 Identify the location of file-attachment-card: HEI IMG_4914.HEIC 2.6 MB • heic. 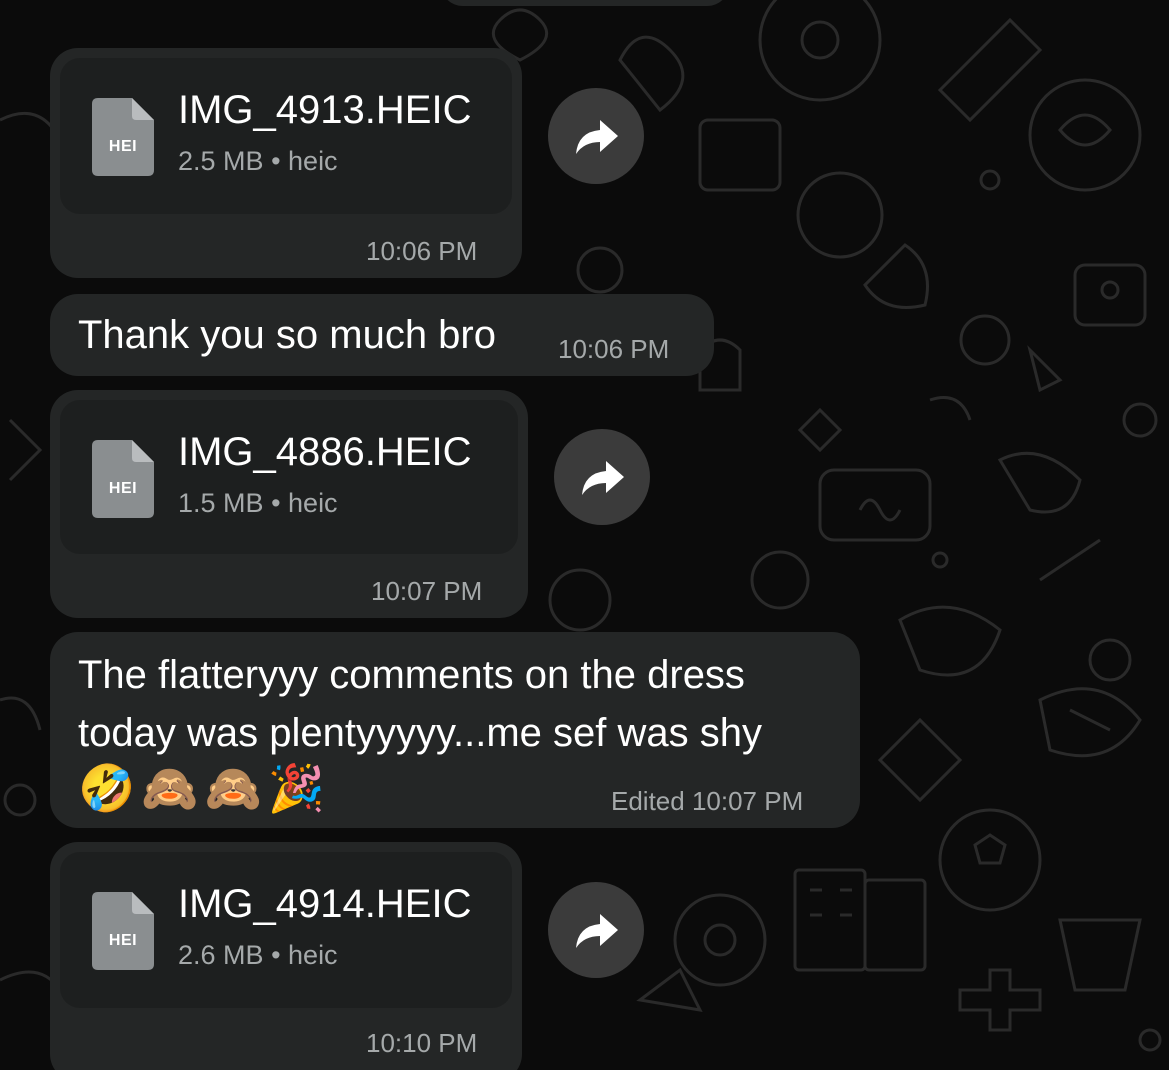
(286, 930).